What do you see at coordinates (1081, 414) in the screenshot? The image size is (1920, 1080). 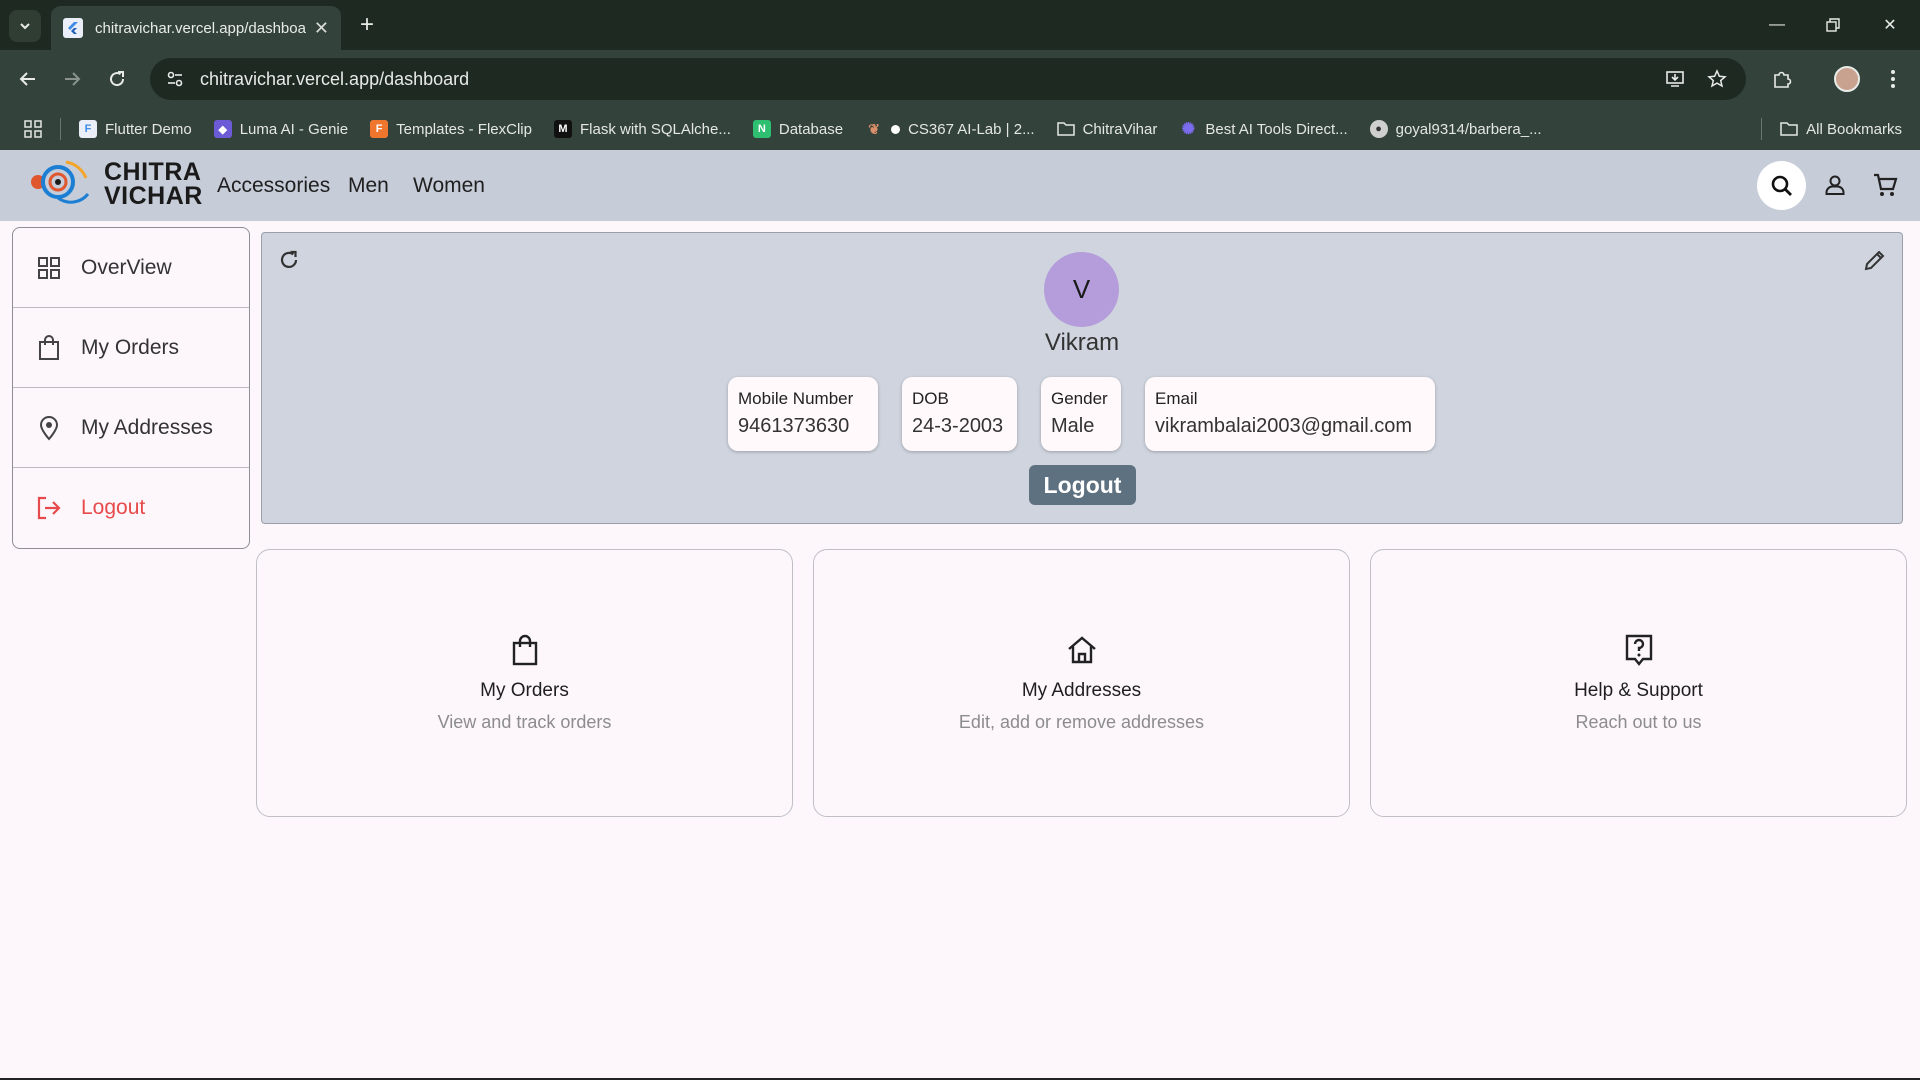 I see `gender-card: Gender Male` at bounding box center [1081, 414].